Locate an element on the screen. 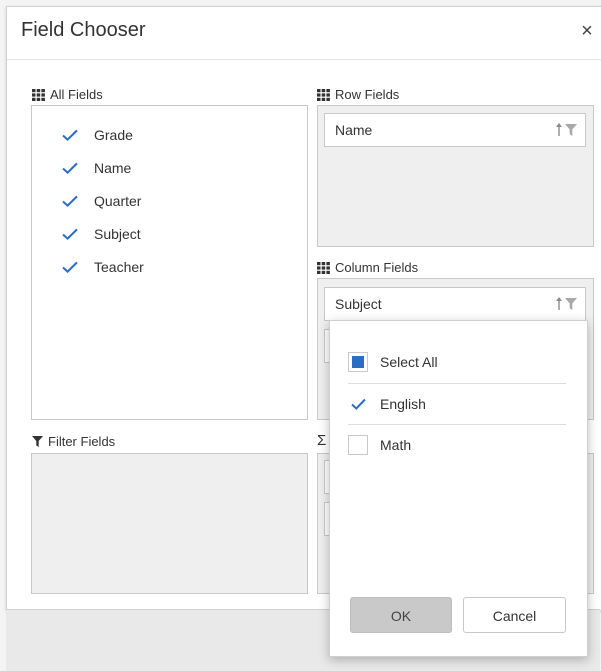  filter-fields-title: Filter Fields is located at coordinates (82, 441).